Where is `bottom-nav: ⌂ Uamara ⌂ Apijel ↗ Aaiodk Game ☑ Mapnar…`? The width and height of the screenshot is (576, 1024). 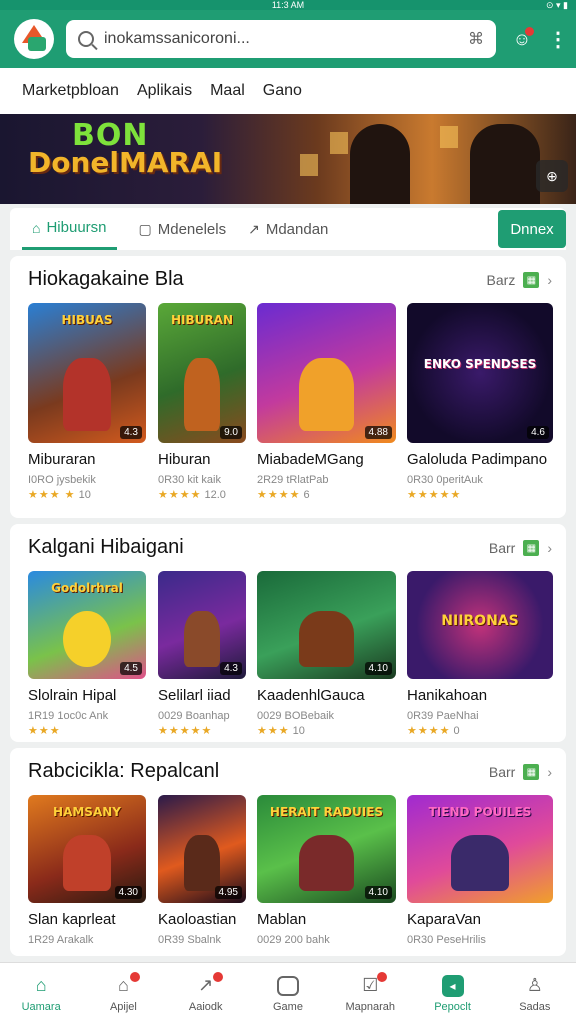 bottom-nav: ⌂ Uamara ⌂ Apijel ↗ Aaiodk Game ☑ Mapnar… is located at coordinates (288, 993).